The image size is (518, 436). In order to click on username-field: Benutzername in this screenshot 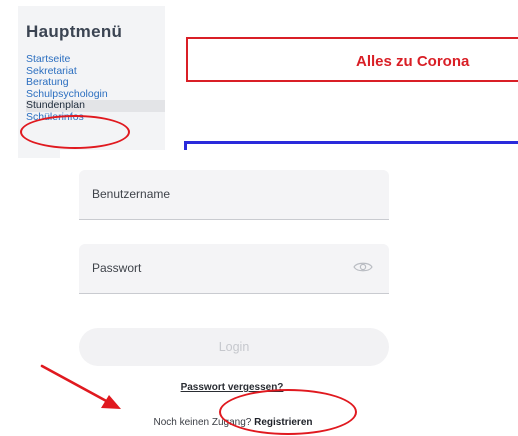, I will do `click(234, 195)`.